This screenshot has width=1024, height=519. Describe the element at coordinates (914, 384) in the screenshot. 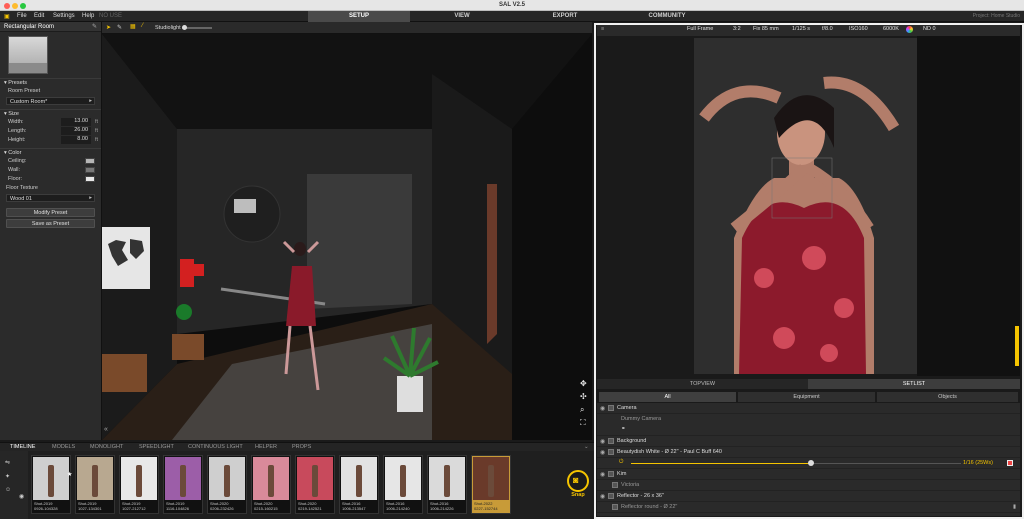

I see `tab-setlist: SETLIST` at that location.